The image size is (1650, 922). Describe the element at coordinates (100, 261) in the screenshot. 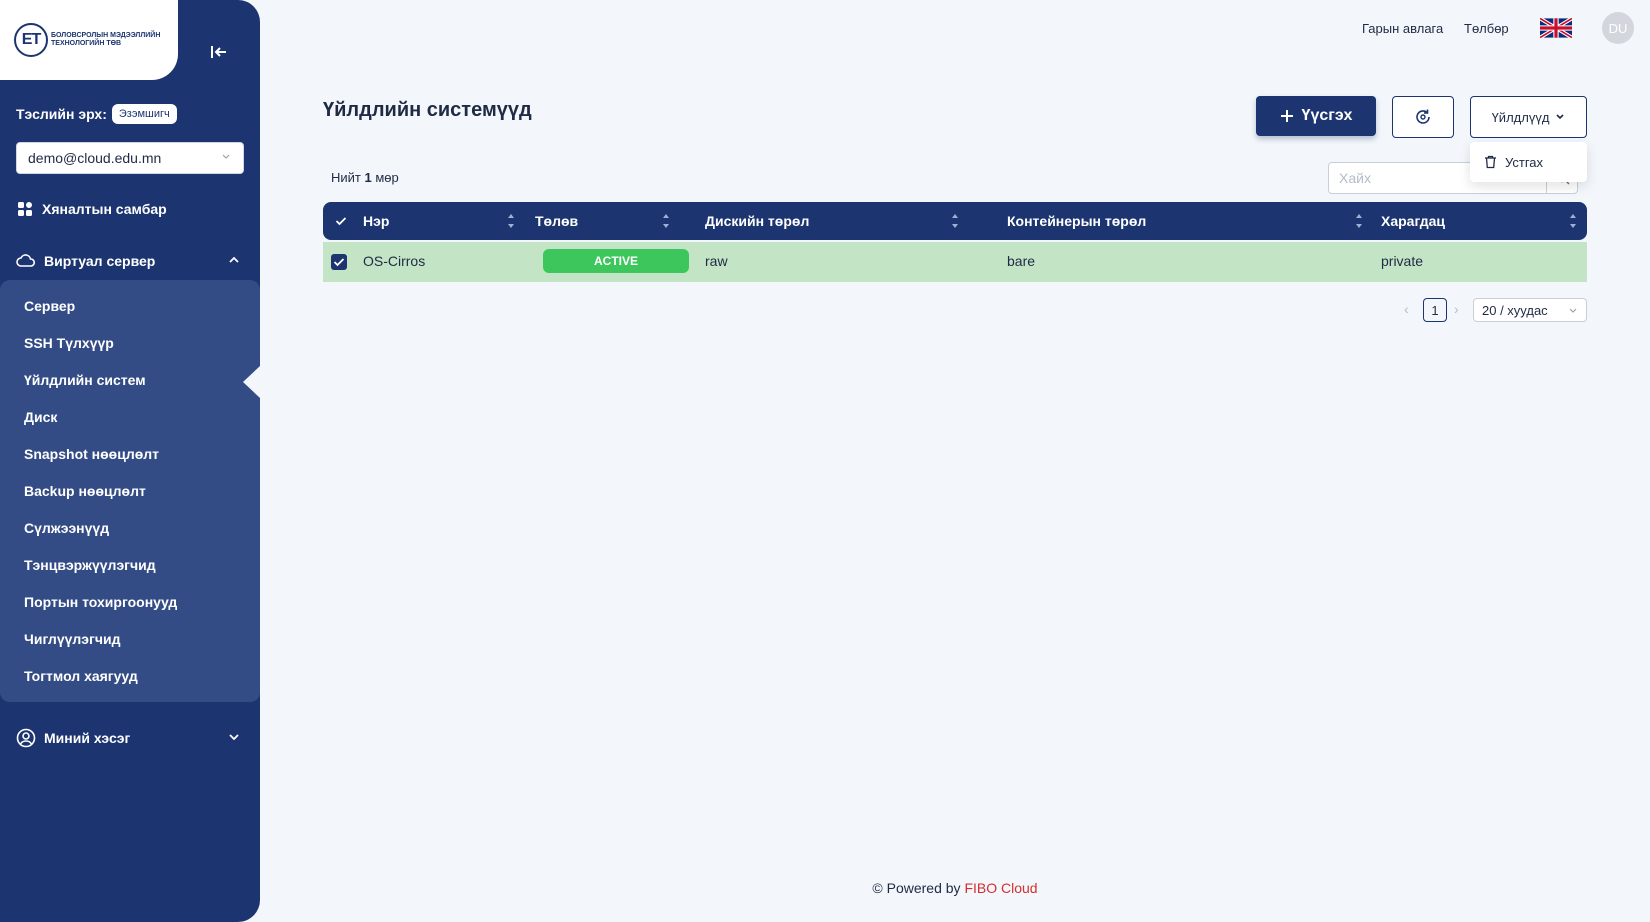

I see `sidebar-item-label: Виртуал сервер` at that location.